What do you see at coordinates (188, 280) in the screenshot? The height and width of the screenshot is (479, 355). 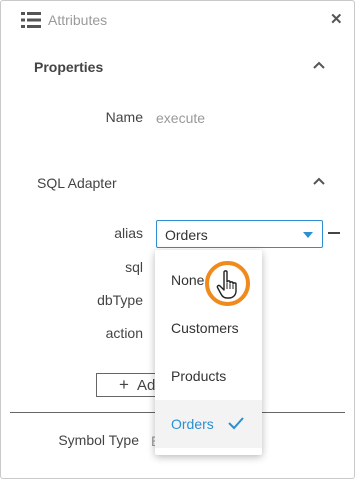 I see `option-label: None` at bounding box center [188, 280].